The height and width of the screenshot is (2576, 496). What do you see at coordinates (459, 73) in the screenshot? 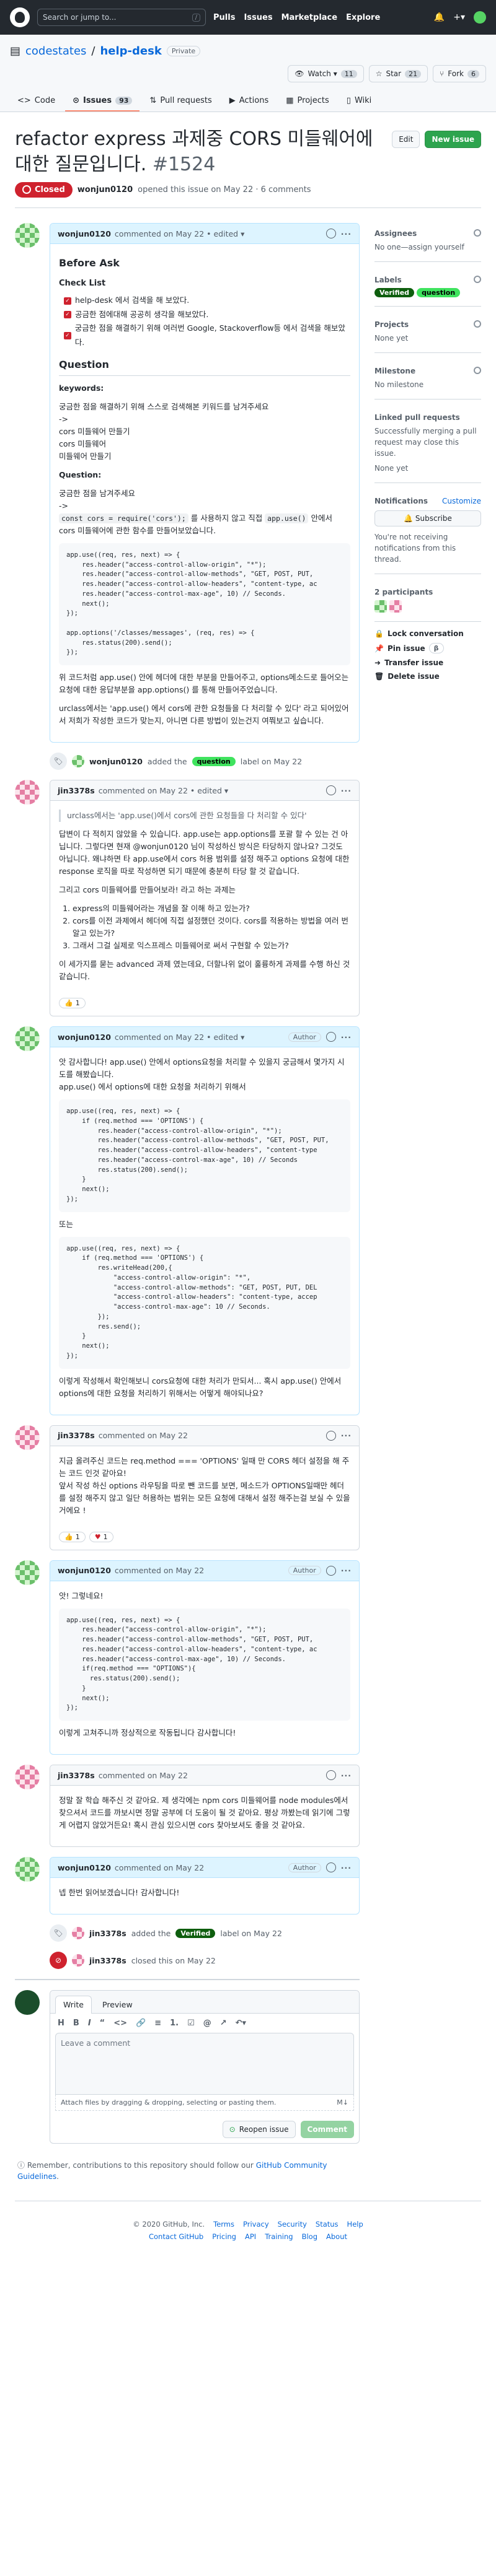
I see `fork-button: ⑂ Fork 6` at bounding box center [459, 73].